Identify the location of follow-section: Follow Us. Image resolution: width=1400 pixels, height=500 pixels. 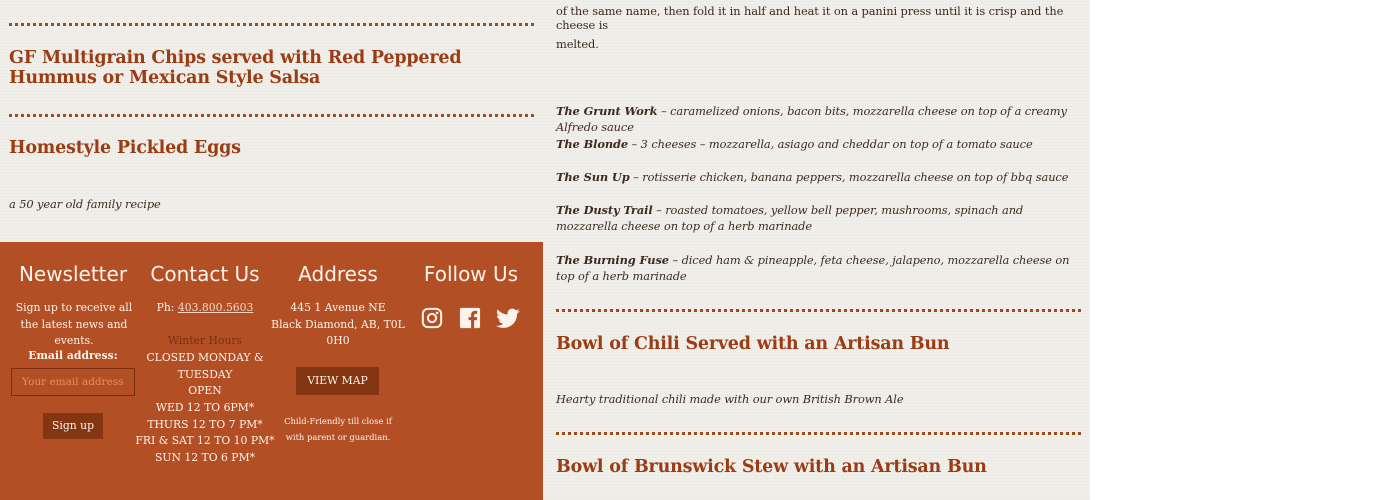
(471, 371).